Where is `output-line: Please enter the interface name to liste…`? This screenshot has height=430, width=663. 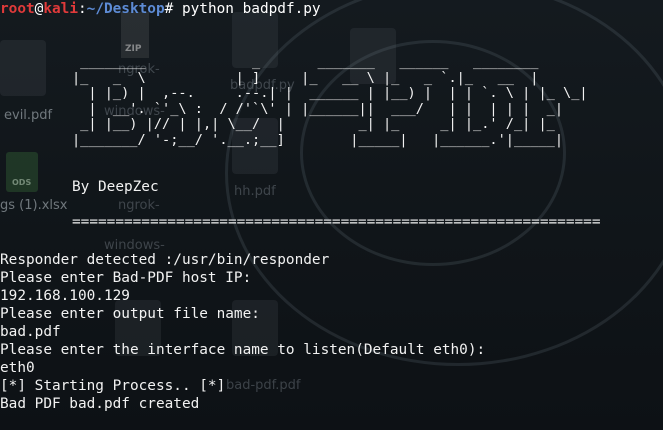
output-line: Please enter the interface name to liste… is located at coordinates (243, 350).